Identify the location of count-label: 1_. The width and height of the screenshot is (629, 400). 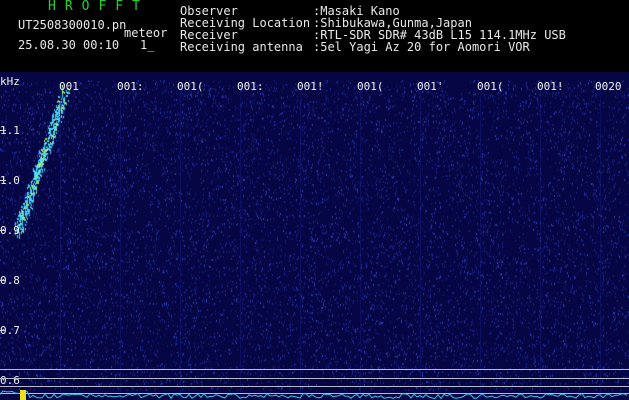
(147, 45).